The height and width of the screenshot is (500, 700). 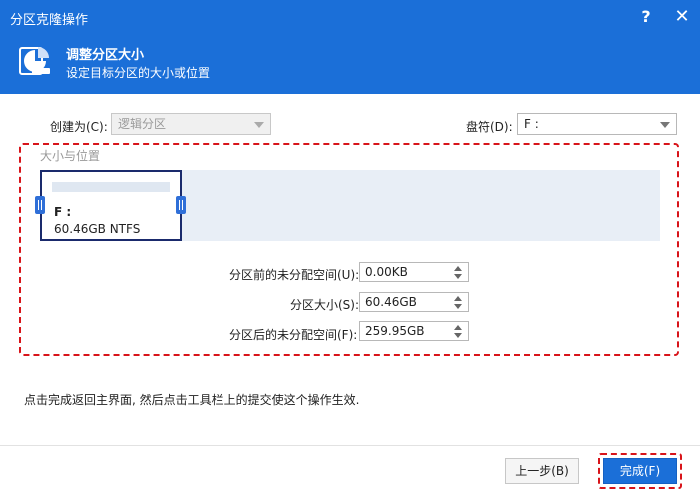 I want to click on resize-handle-right, so click(x=181, y=205).